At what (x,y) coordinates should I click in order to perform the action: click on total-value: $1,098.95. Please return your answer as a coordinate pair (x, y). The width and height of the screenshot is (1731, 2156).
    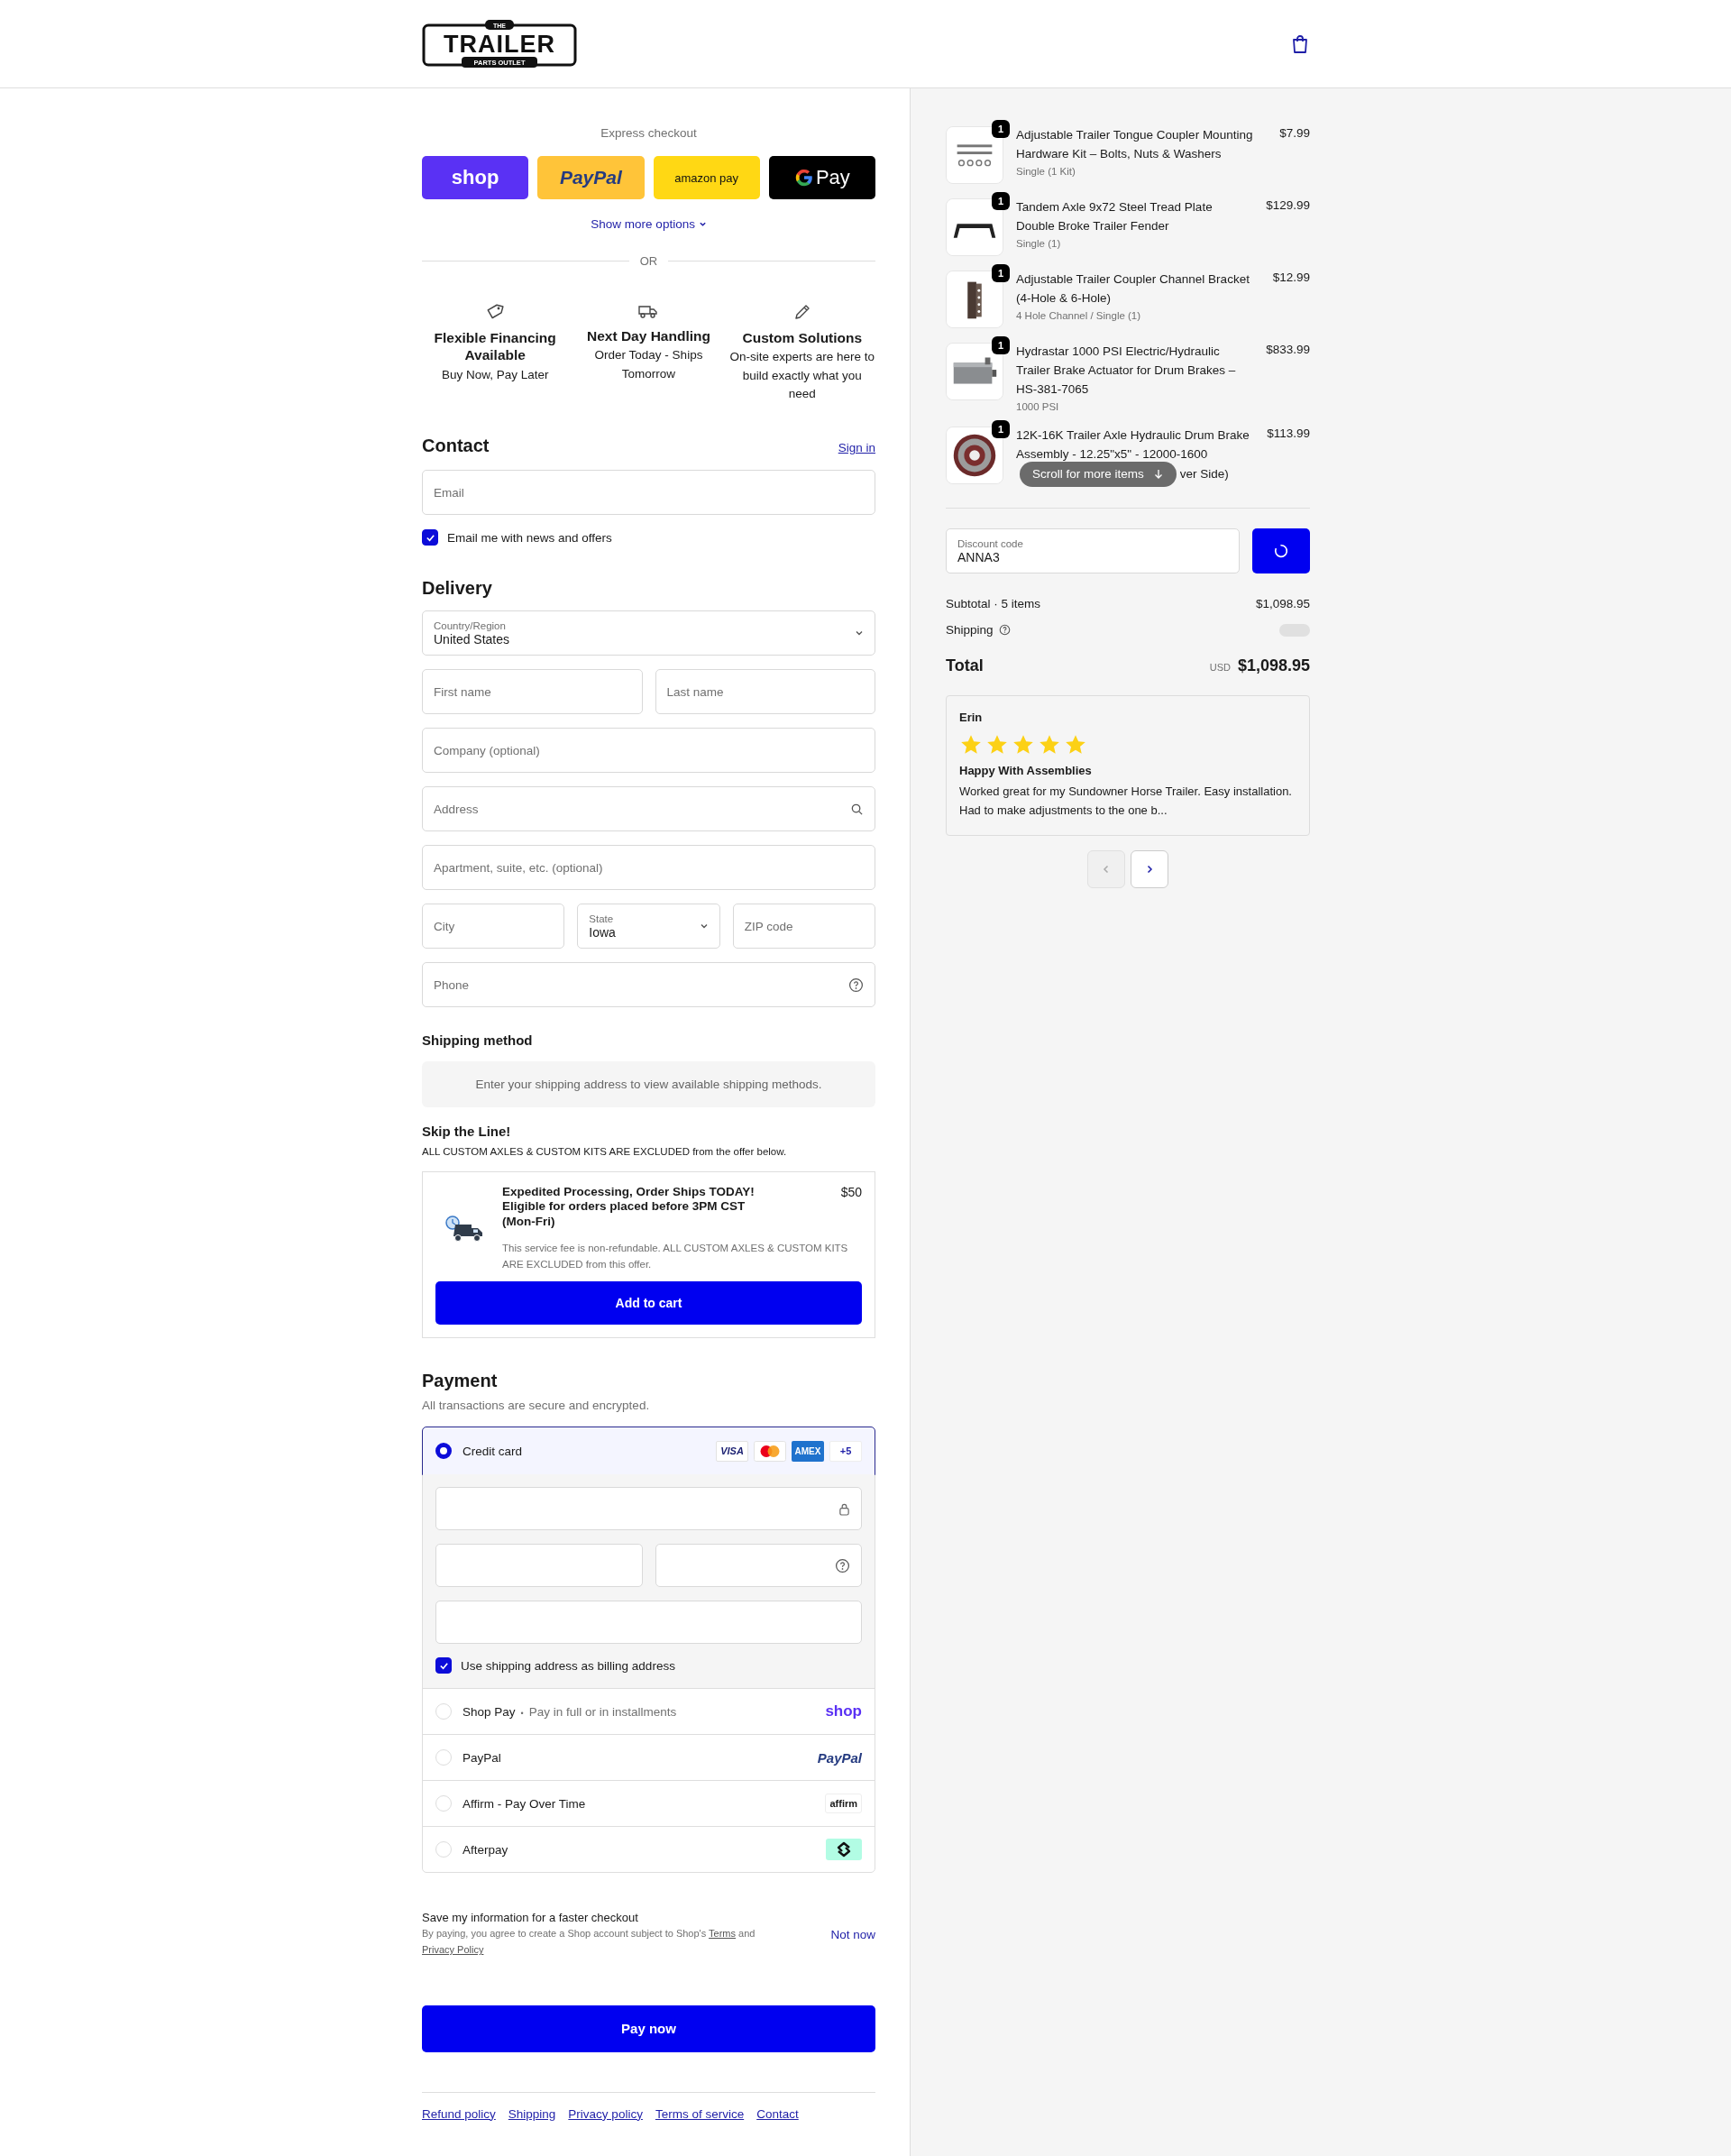
    Looking at the image, I should click on (1273, 665).